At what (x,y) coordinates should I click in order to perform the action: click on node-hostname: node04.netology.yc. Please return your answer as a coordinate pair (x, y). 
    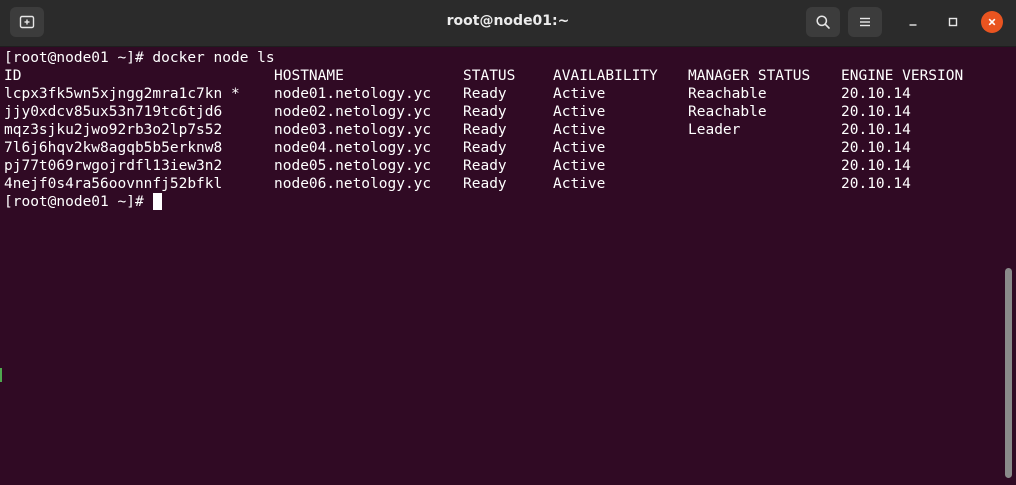
    Looking at the image, I should click on (353, 148).